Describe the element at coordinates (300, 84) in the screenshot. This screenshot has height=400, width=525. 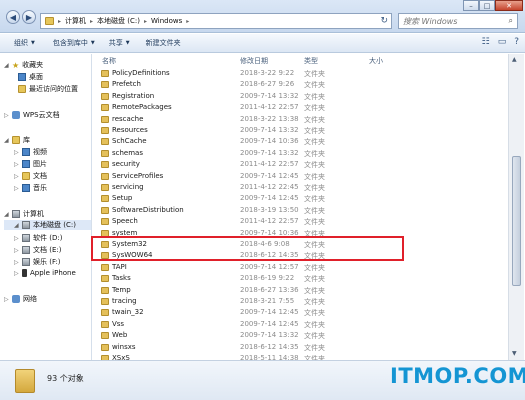
I see `table-row: Prefetch 2018-6-27 9:26 文件夹` at that location.